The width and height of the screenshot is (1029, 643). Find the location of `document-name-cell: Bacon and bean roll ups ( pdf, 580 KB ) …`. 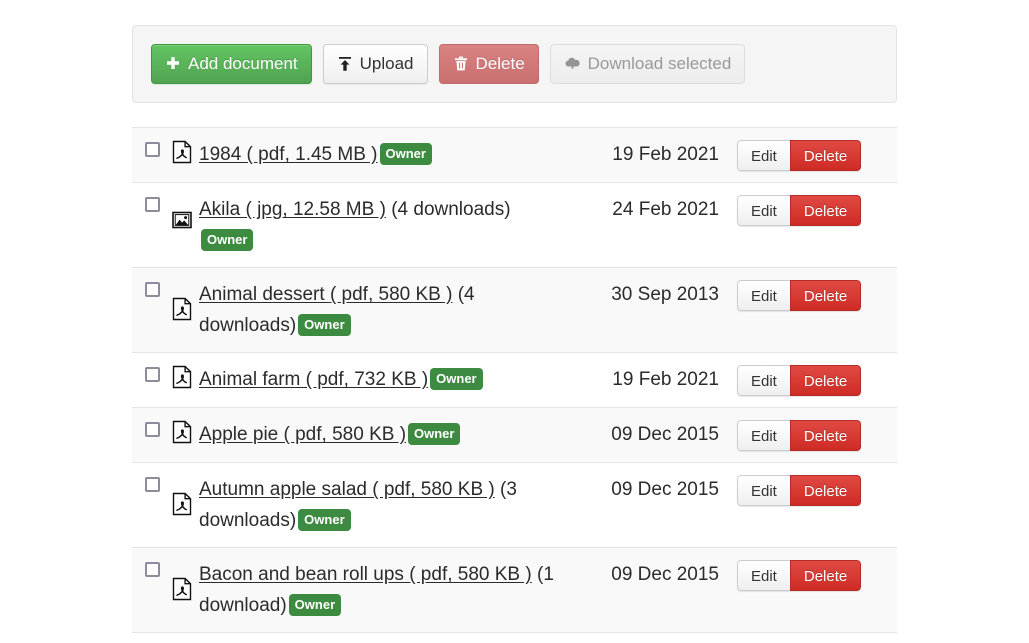

document-name-cell: Bacon and bean roll ups ( pdf, 580 KB ) … is located at coordinates (379, 590).